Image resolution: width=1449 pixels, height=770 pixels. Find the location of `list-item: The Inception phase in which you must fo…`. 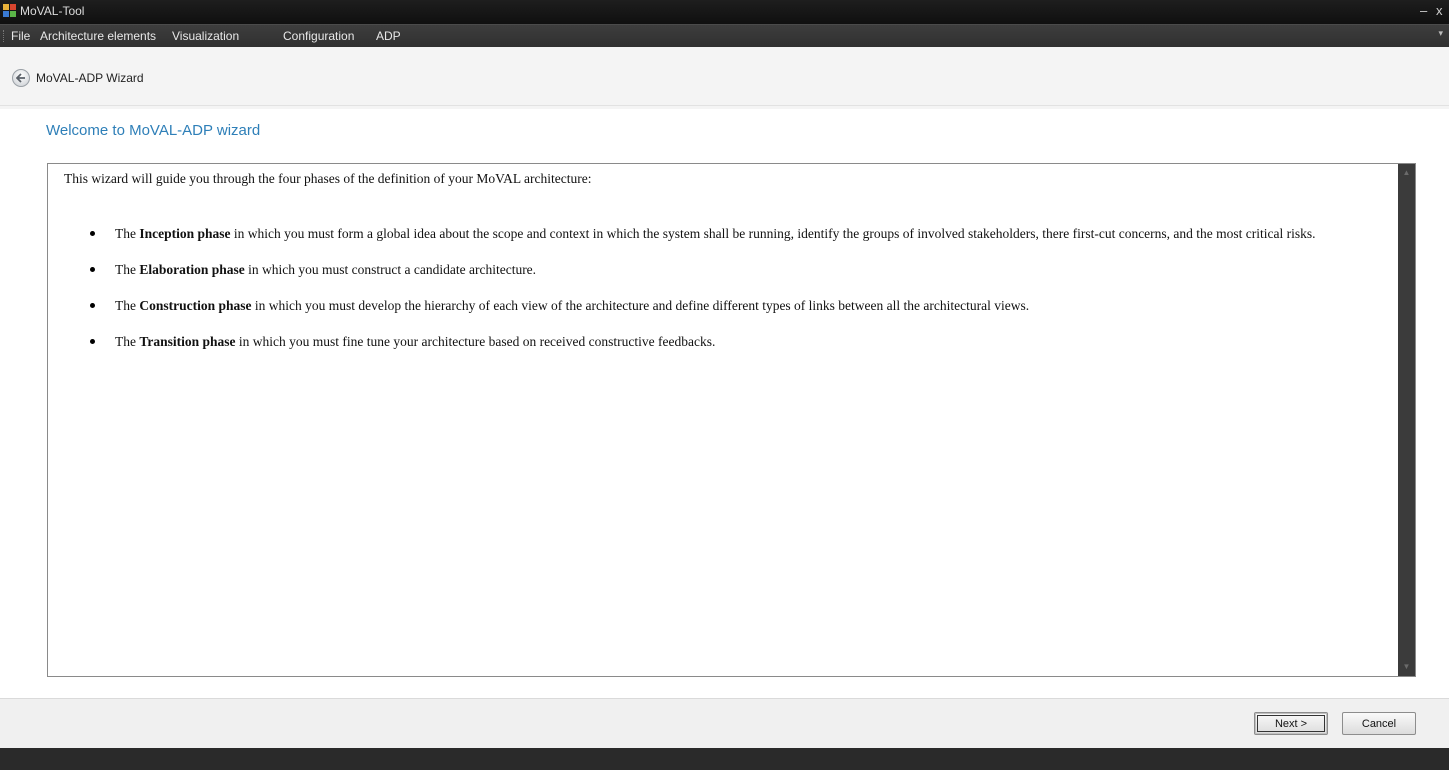

list-item: The Inception phase in which you must fo… is located at coordinates (757, 234).